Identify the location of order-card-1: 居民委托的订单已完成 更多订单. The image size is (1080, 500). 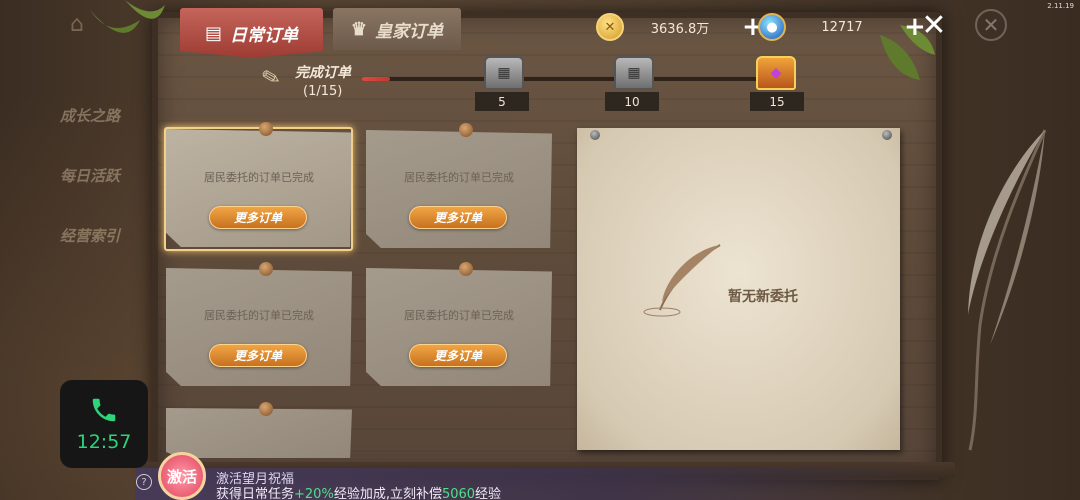
(259, 188).